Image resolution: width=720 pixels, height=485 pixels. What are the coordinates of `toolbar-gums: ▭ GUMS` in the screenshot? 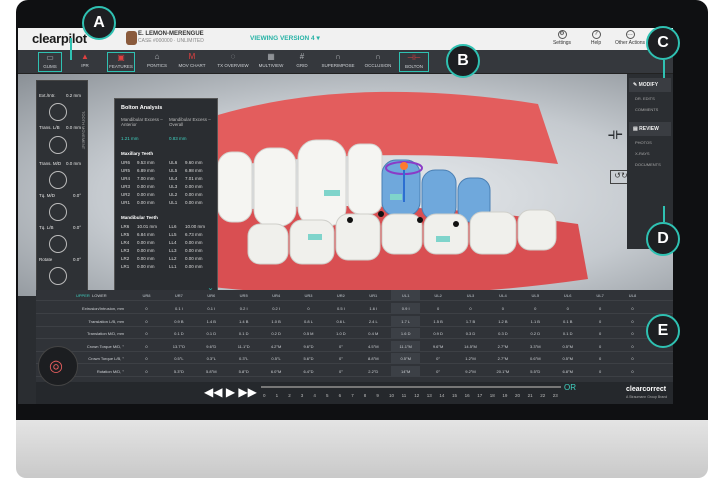 It's located at (50, 62).